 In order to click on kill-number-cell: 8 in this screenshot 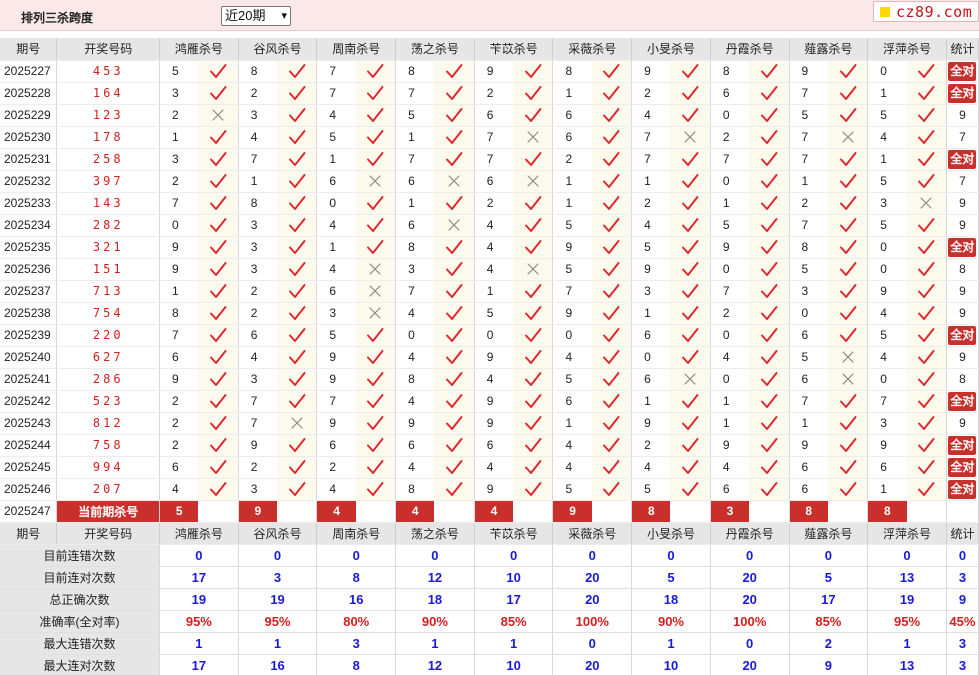, I will do `click(415, 379)`.